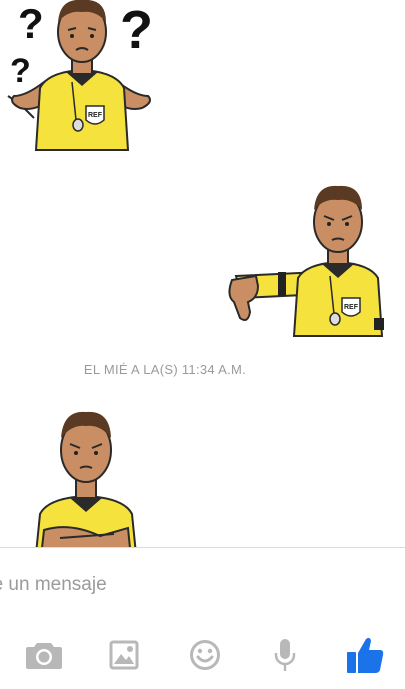  I want to click on camera-button, so click(44, 655).